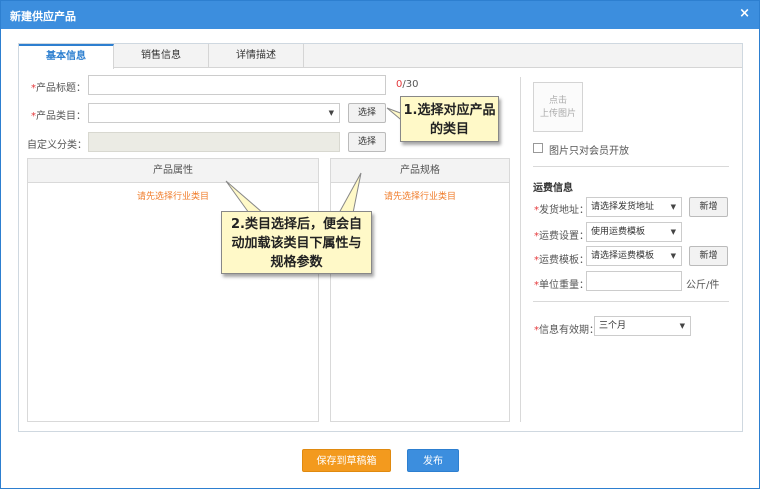  What do you see at coordinates (380, 56) in the screenshot?
I see `tab-bar: 基本信息 销售信息 详情描述` at bounding box center [380, 56].